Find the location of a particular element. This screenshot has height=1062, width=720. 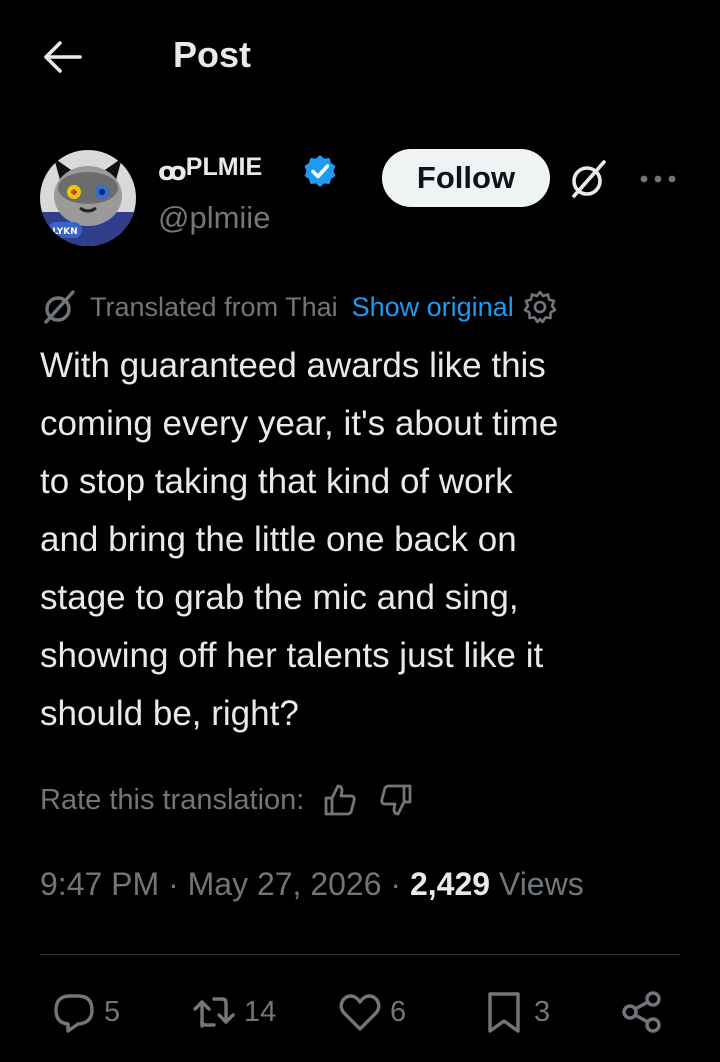

bookmark-count: 3 is located at coordinates (542, 1011).